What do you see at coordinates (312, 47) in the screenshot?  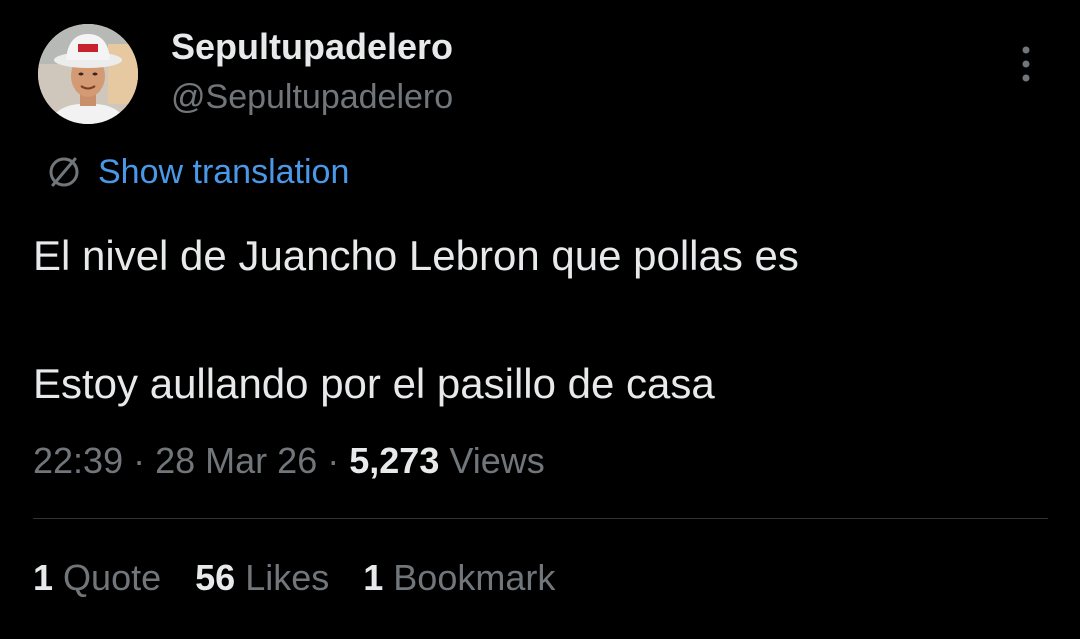 I see `author-display-name: Sepultupadelero` at bounding box center [312, 47].